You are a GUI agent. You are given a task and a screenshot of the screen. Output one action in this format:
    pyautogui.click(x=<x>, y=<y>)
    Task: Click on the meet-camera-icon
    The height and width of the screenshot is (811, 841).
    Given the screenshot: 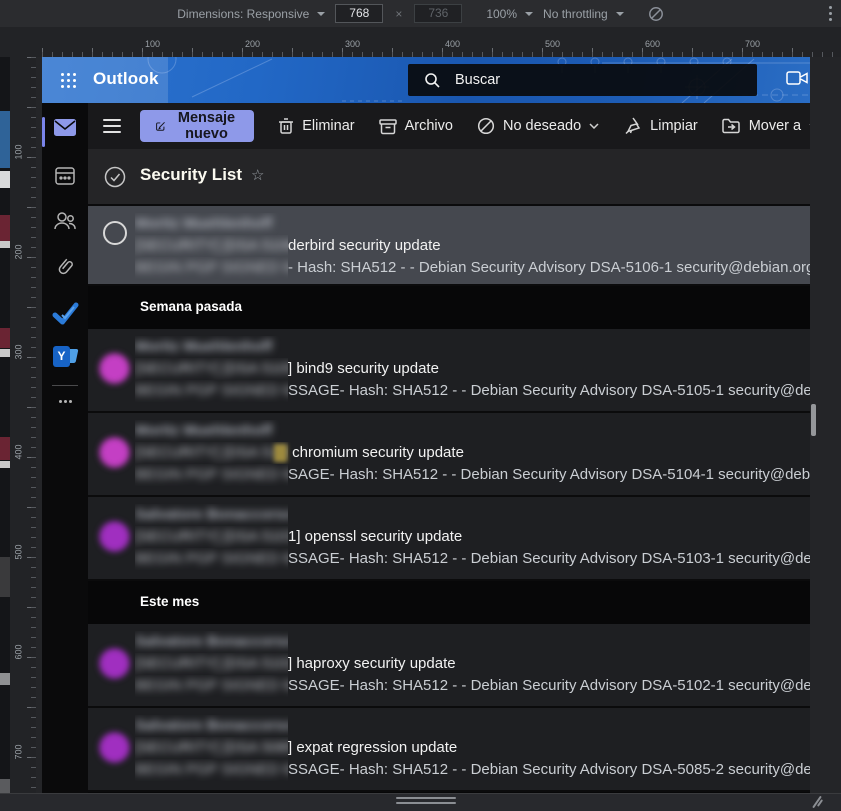 What is the action you would take?
    pyautogui.click(x=797, y=78)
    